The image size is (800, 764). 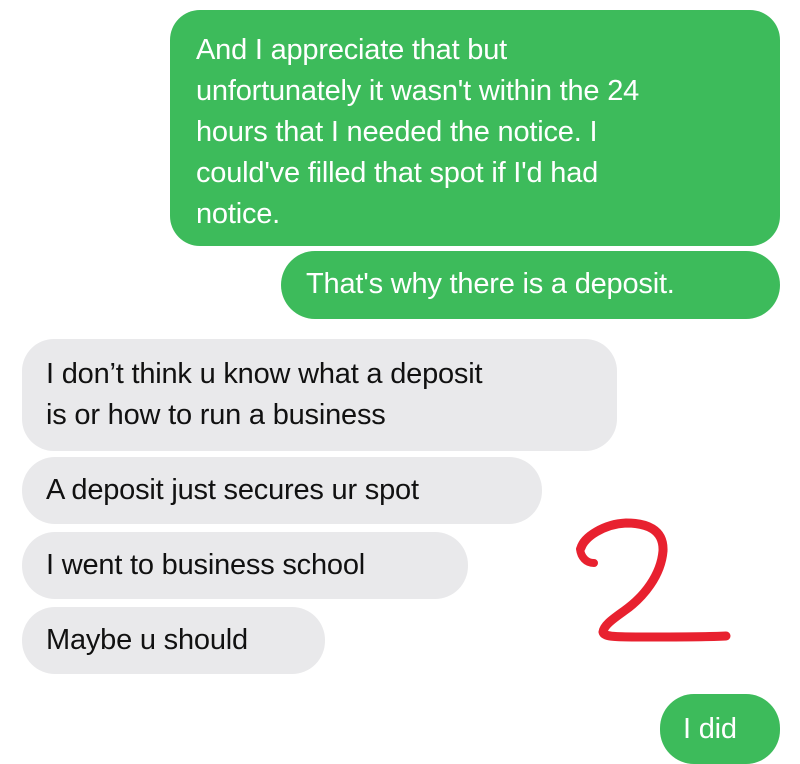 What do you see at coordinates (206, 565) in the screenshot?
I see `message-text-line: I went to business school` at bounding box center [206, 565].